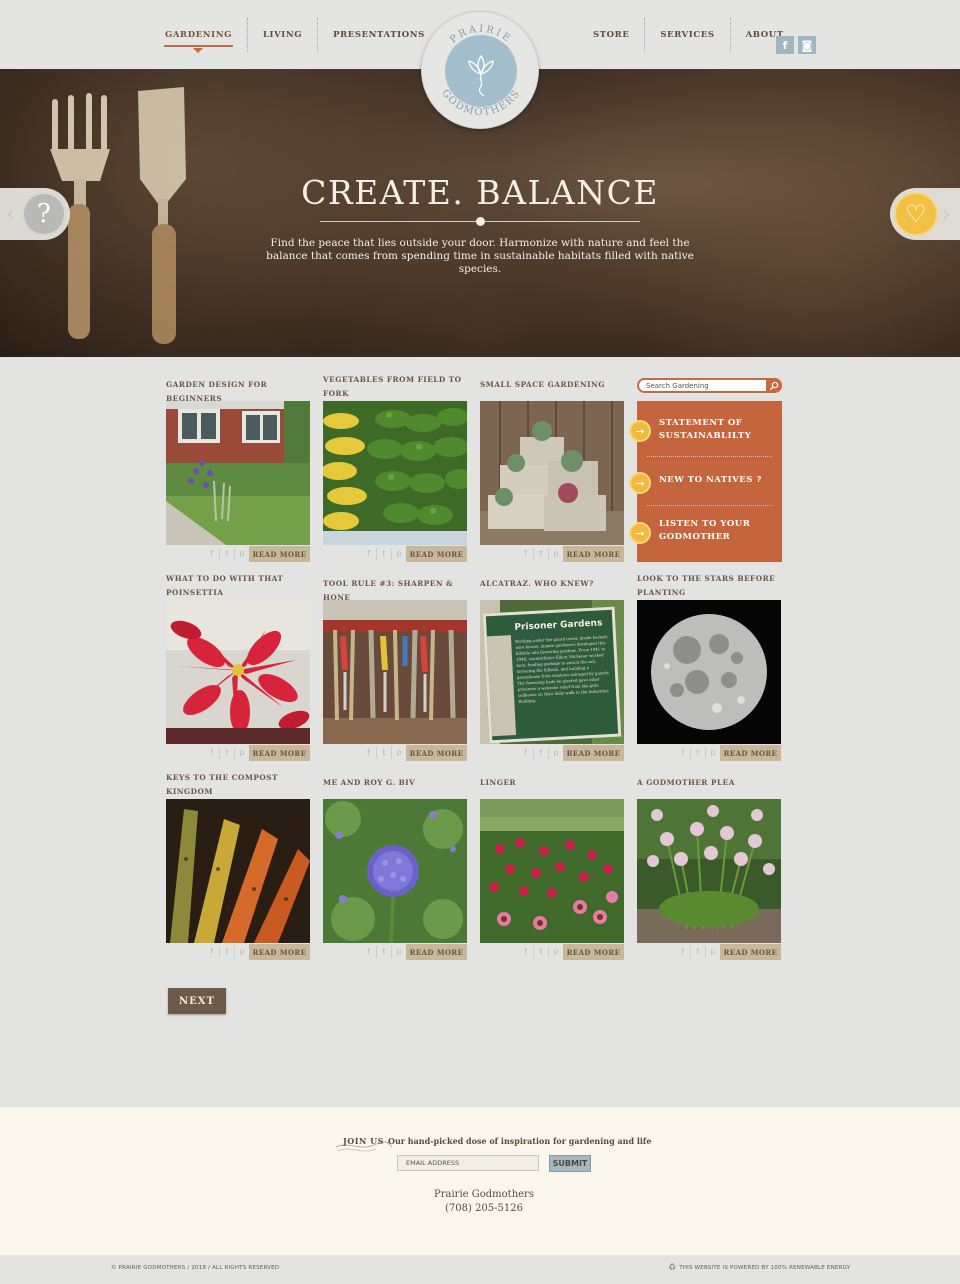 The width and height of the screenshot is (960, 1284). What do you see at coordinates (35, 214) in the screenshot?
I see `hero-prev-button: ‹ ?` at bounding box center [35, 214].